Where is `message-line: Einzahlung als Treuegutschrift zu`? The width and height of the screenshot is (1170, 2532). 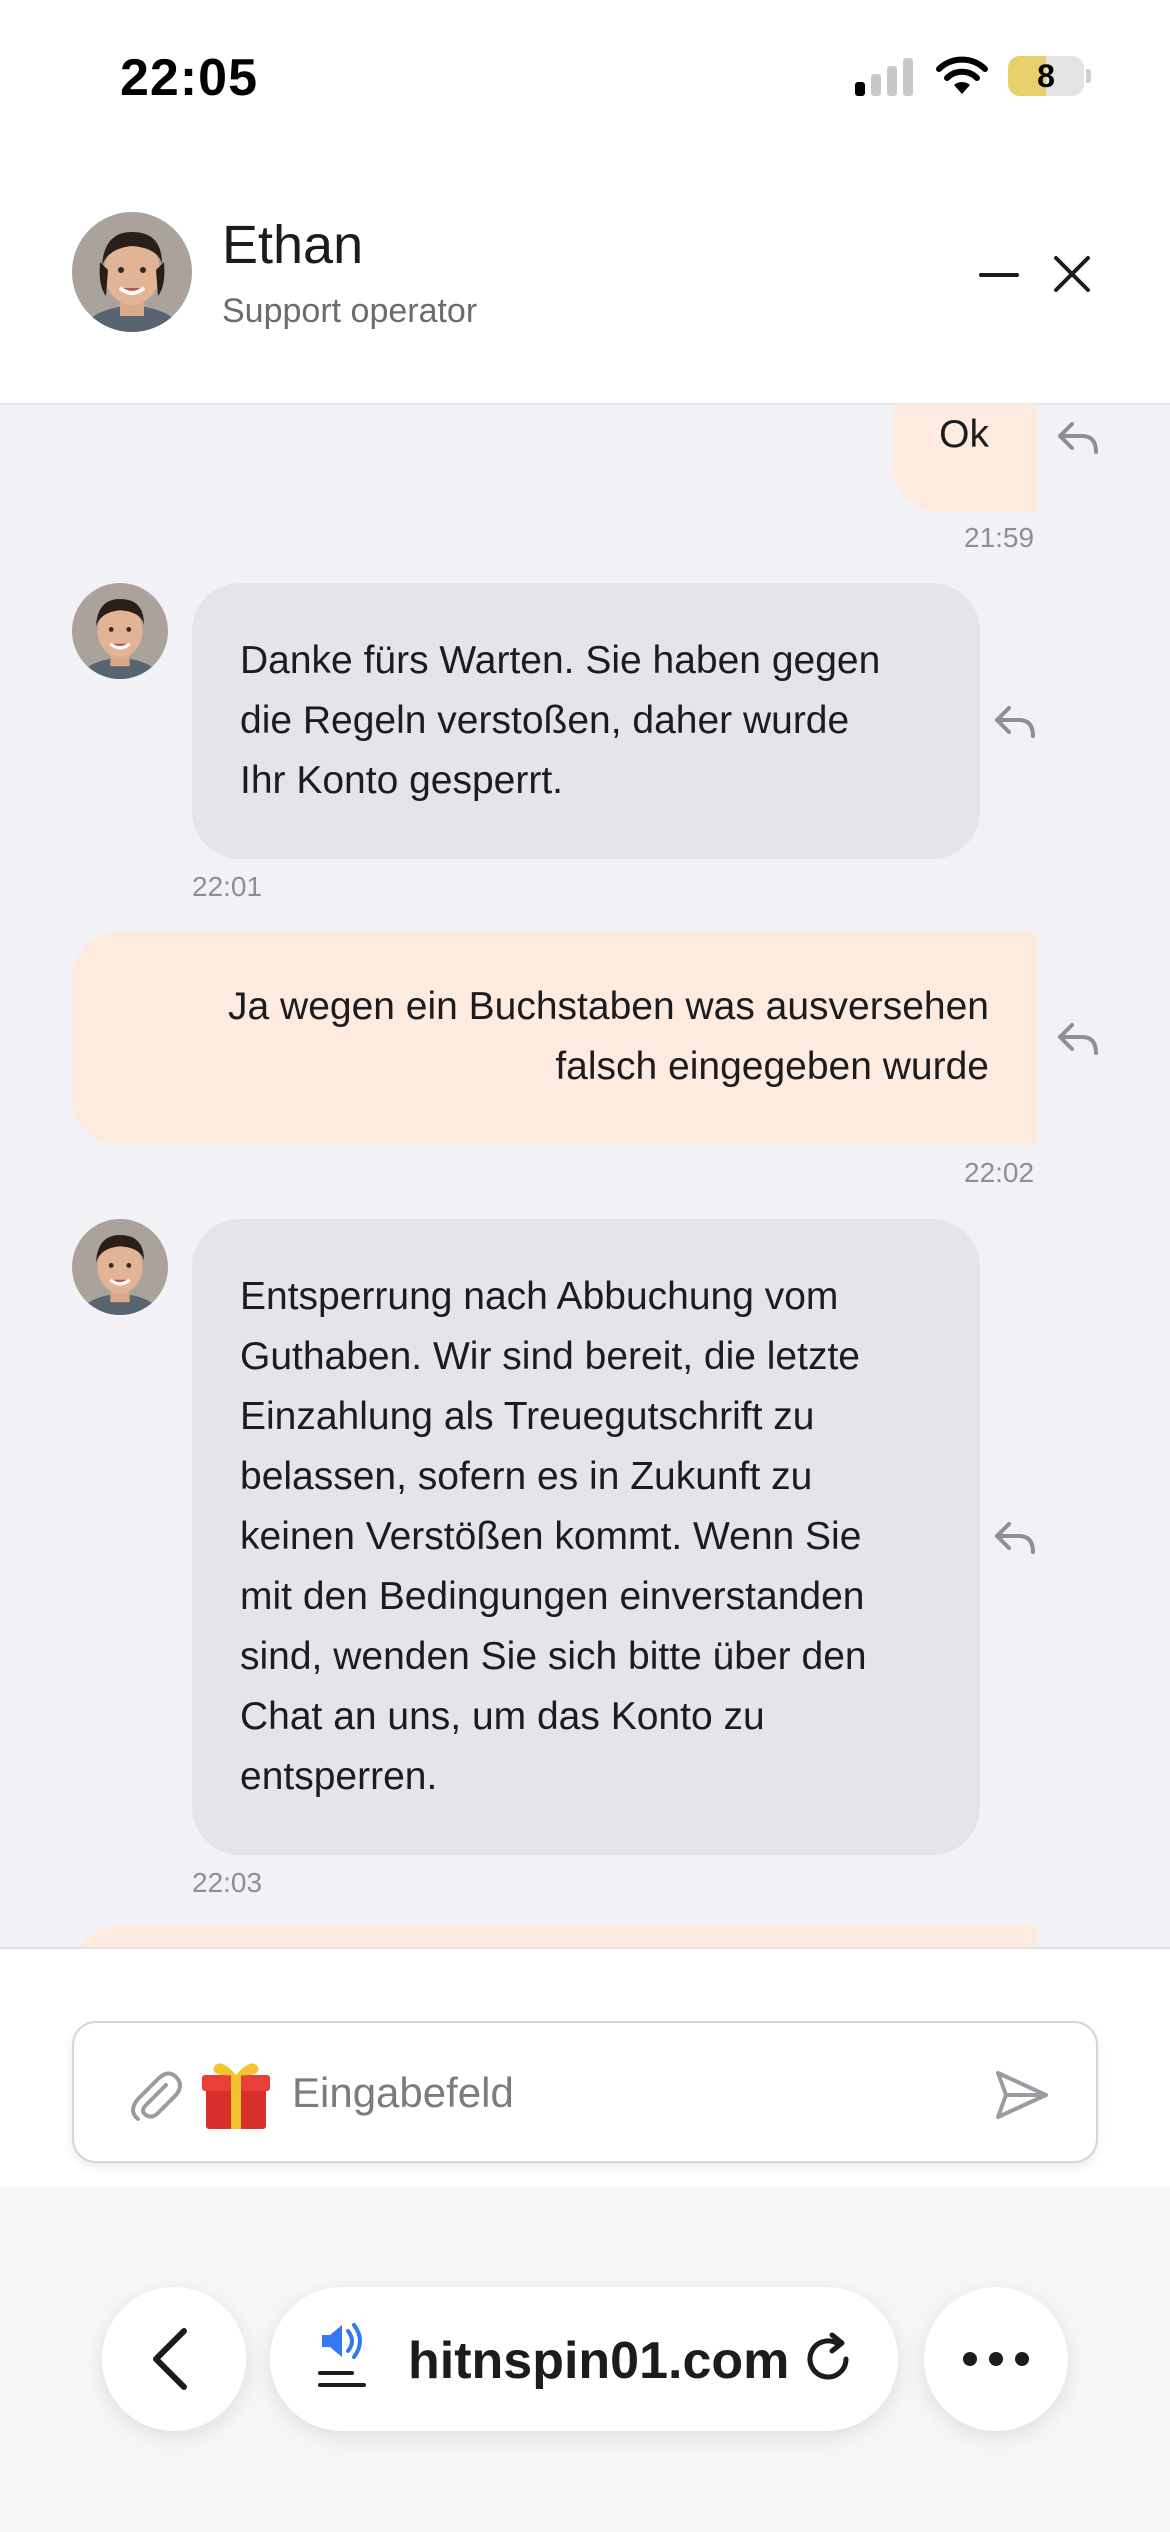 message-line: Einzahlung als Treuegutschrift zu is located at coordinates (527, 1416).